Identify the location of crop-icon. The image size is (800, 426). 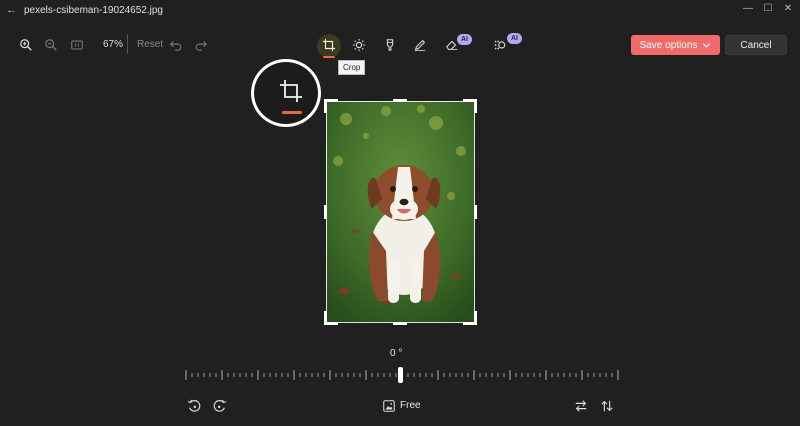
(329, 45).